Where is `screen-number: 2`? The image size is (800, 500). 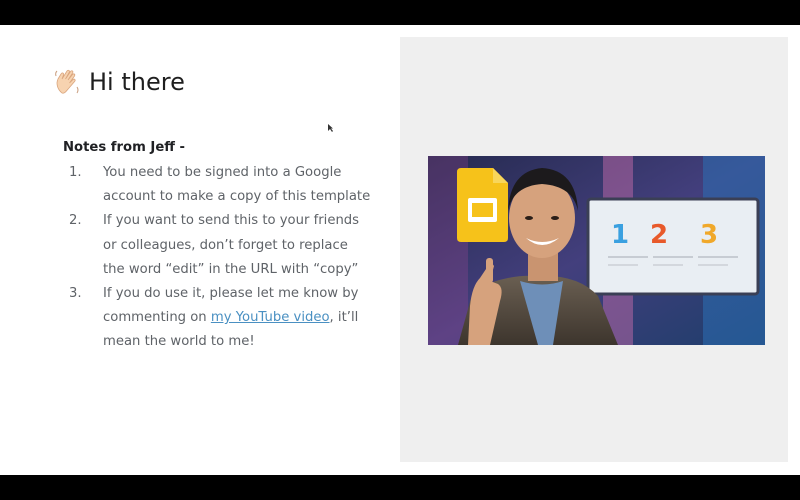
screen-number: 2 is located at coordinates (659, 235).